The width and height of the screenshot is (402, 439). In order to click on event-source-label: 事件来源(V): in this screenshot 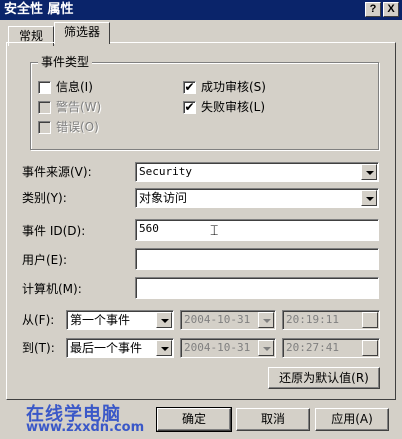, I will do `click(57, 172)`.